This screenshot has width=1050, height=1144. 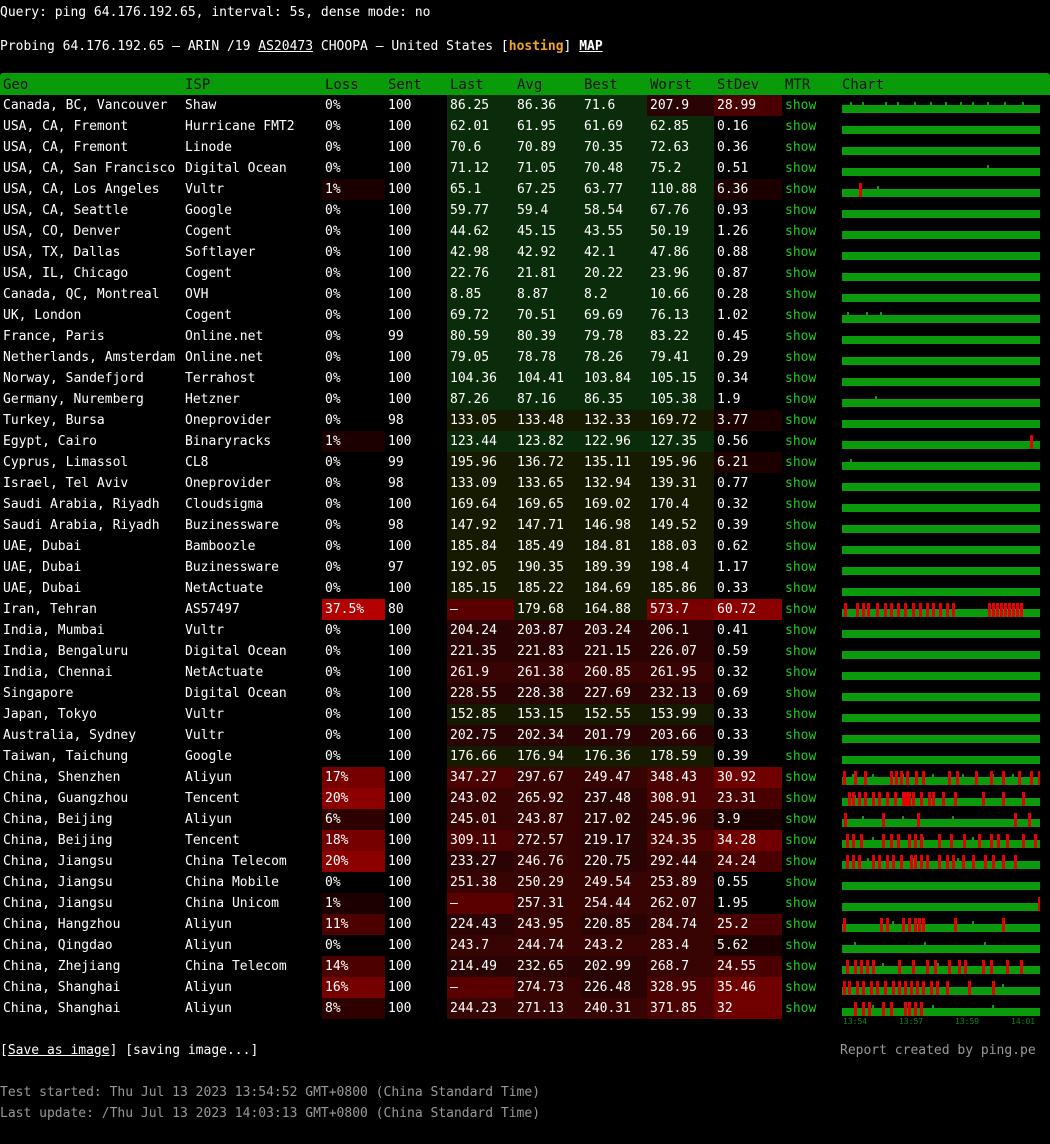 I want to click on header-geo: Geo, so click(x=16, y=85).